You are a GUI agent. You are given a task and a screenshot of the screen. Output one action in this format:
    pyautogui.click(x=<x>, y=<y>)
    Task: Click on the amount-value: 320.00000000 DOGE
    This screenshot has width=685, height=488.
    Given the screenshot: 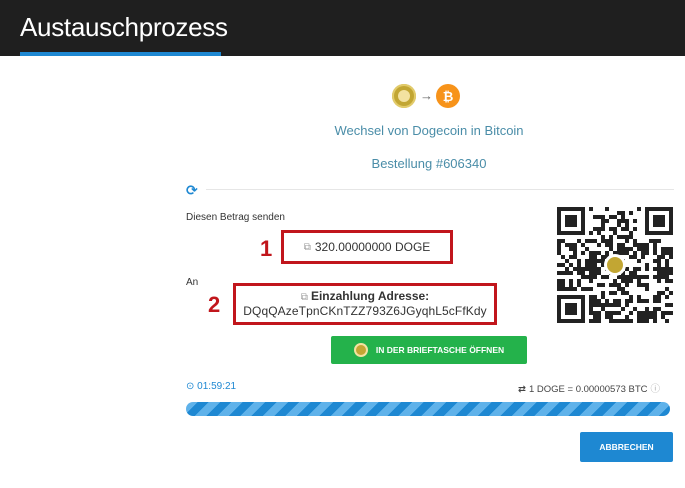 What is the action you would take?
    pyautogui.click(x=372, y=247)
    